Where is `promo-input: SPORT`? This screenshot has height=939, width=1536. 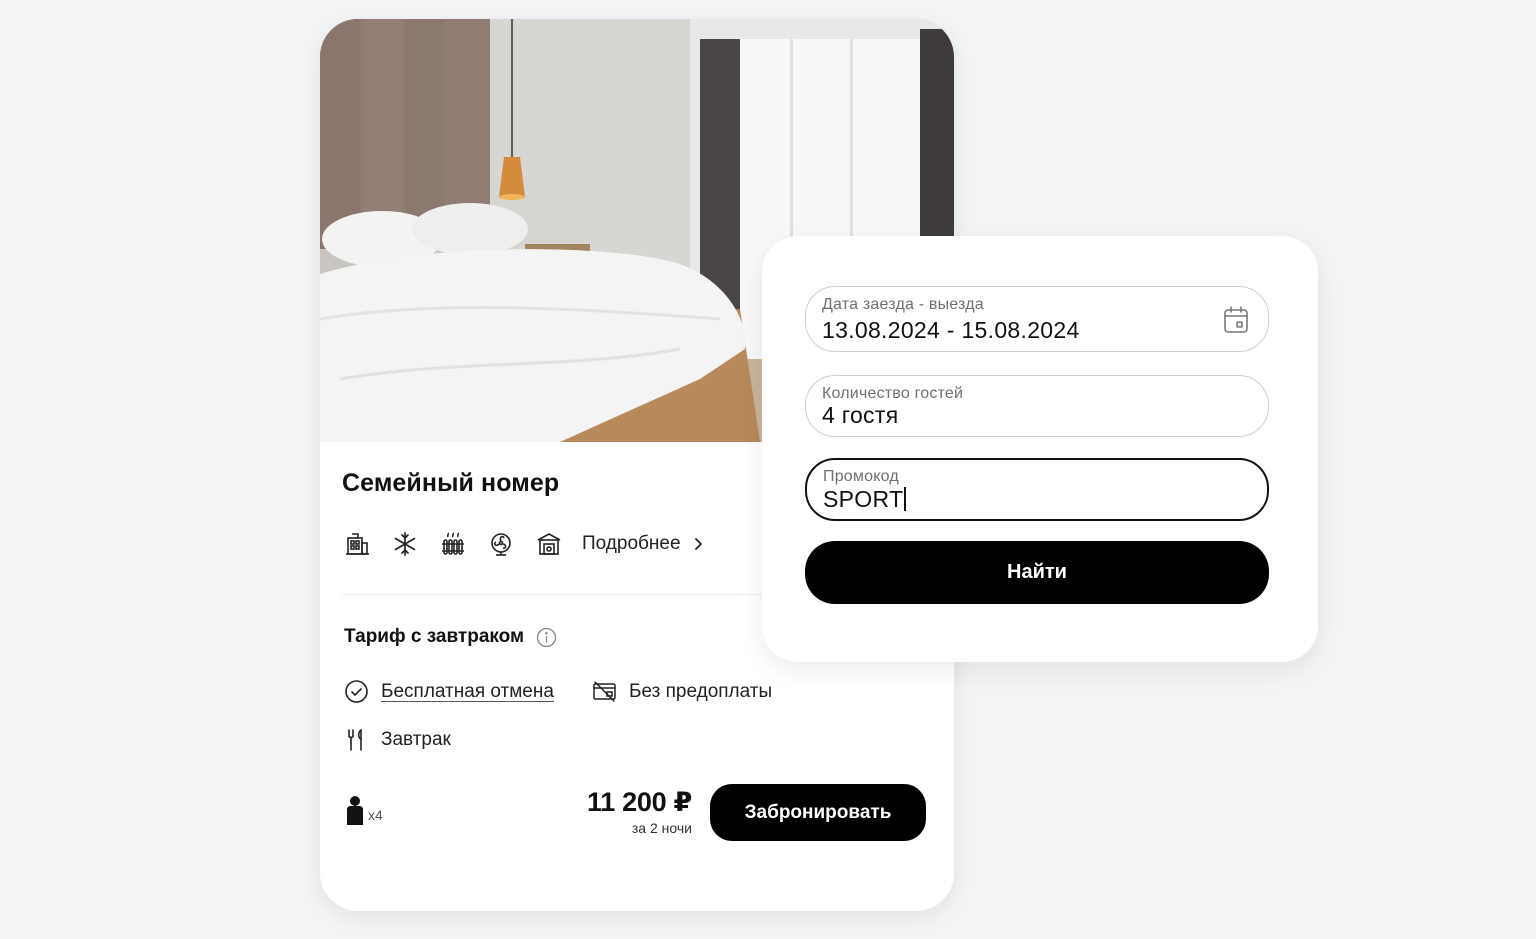 promo-input: SPORT is located at coordinates (1013, 499).